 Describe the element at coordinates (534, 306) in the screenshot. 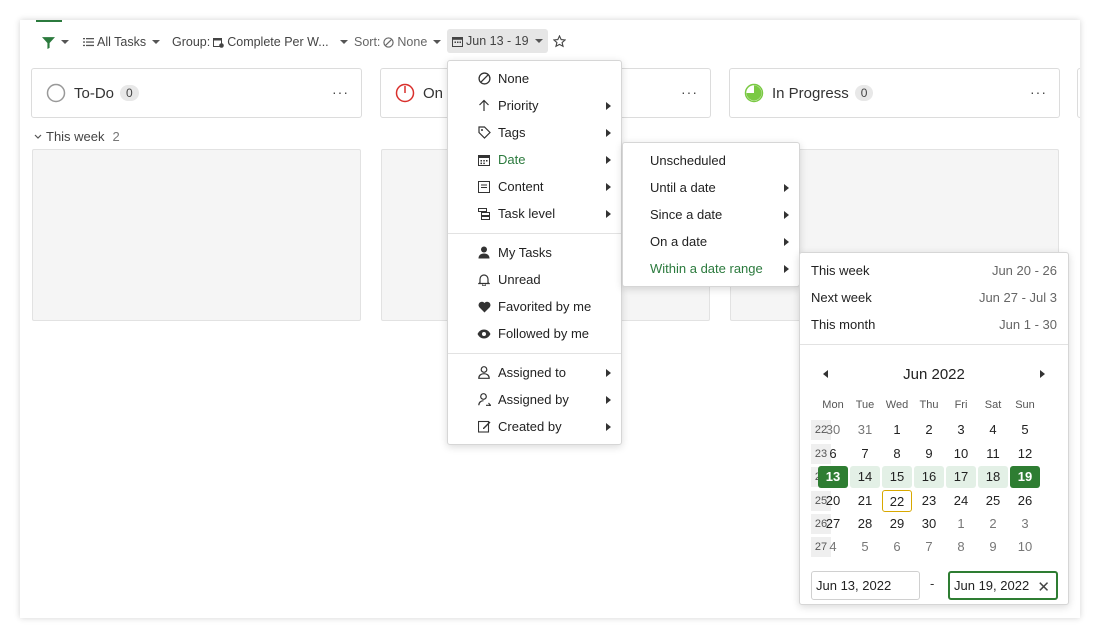

I see `filter-menu-item-favorited: Favorited by me` at that location.